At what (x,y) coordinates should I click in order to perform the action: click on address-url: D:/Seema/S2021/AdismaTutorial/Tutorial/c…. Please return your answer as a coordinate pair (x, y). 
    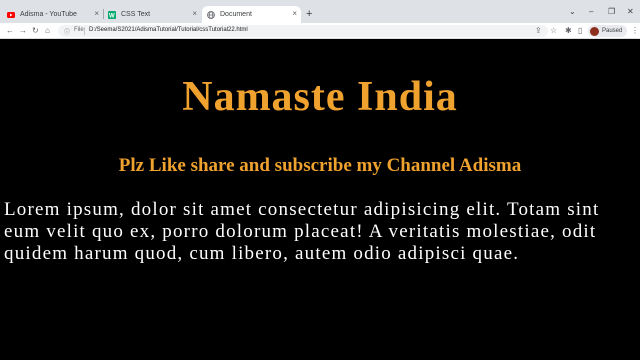
    Looking at the image, I should click on (168, 30).